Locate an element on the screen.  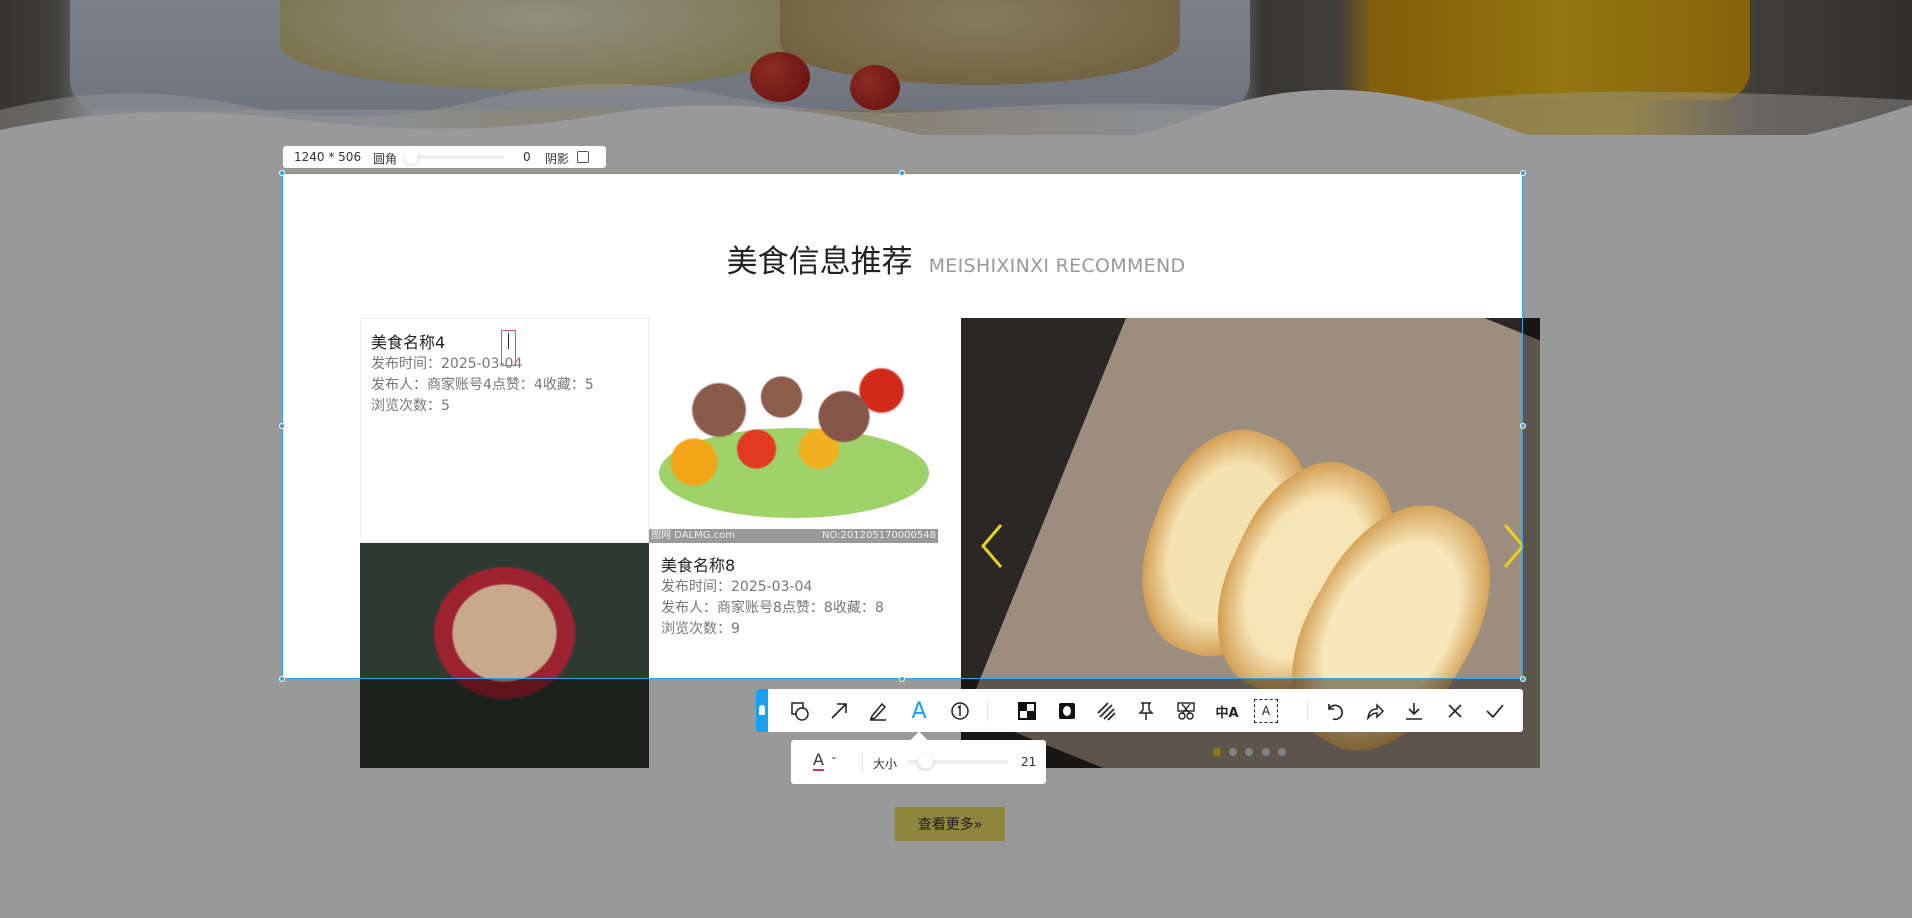
watermark-left: 图网 DALMG.com is located at coordinates (693, 535).